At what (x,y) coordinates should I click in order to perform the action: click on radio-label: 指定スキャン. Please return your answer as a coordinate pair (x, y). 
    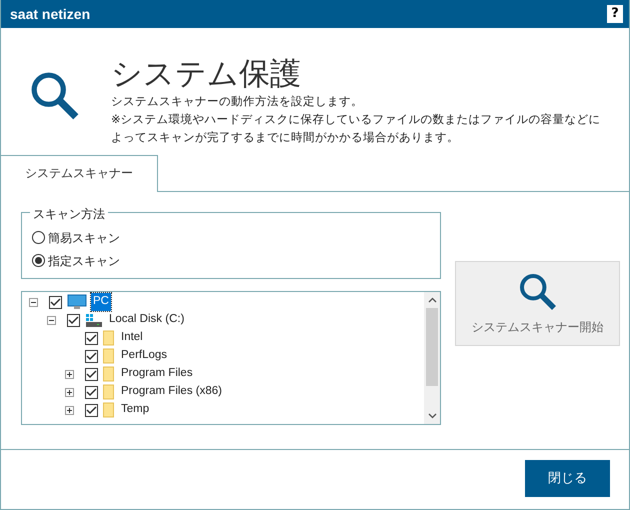
    Looking at the image, I should click on (84, 261).